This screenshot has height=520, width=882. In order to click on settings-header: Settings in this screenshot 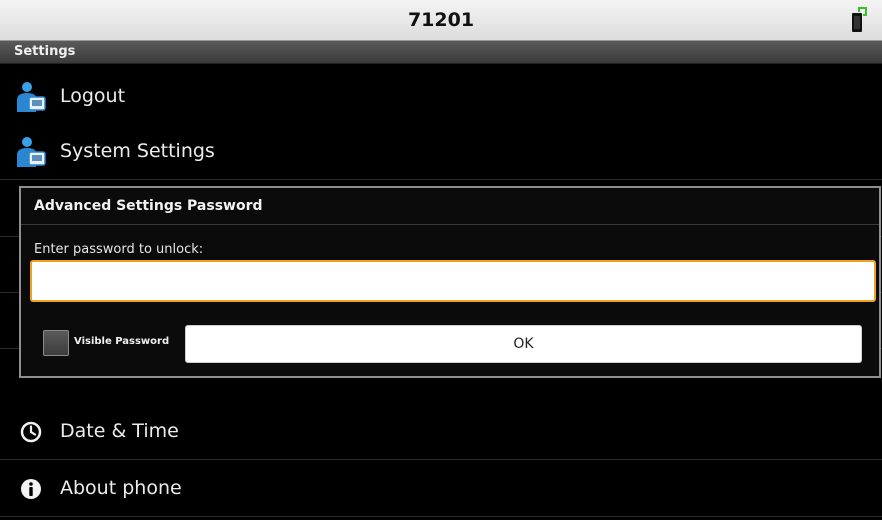, I will do `click(441, 52)`.